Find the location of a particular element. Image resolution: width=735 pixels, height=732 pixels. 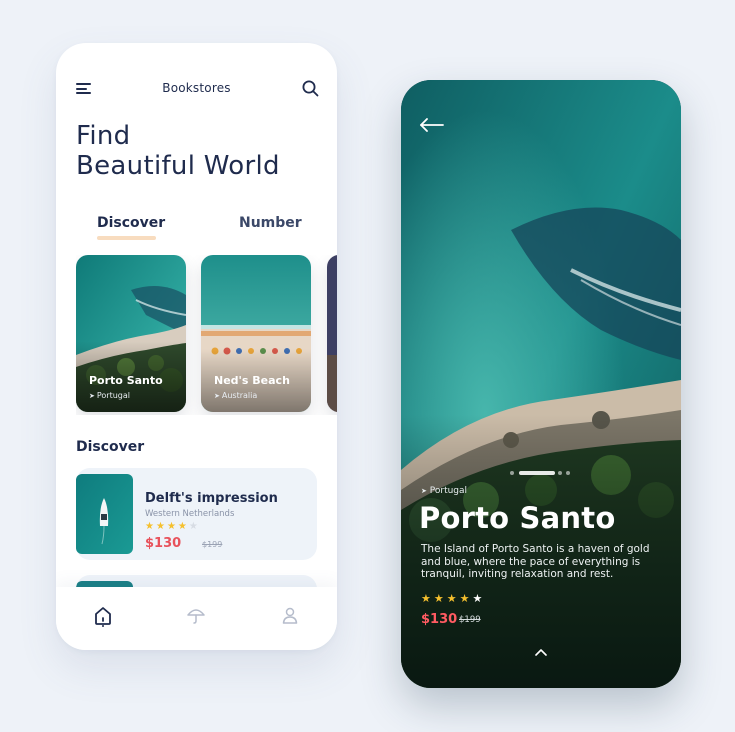

list-item-title: Delft's impression is located at coordinates (211, 498).